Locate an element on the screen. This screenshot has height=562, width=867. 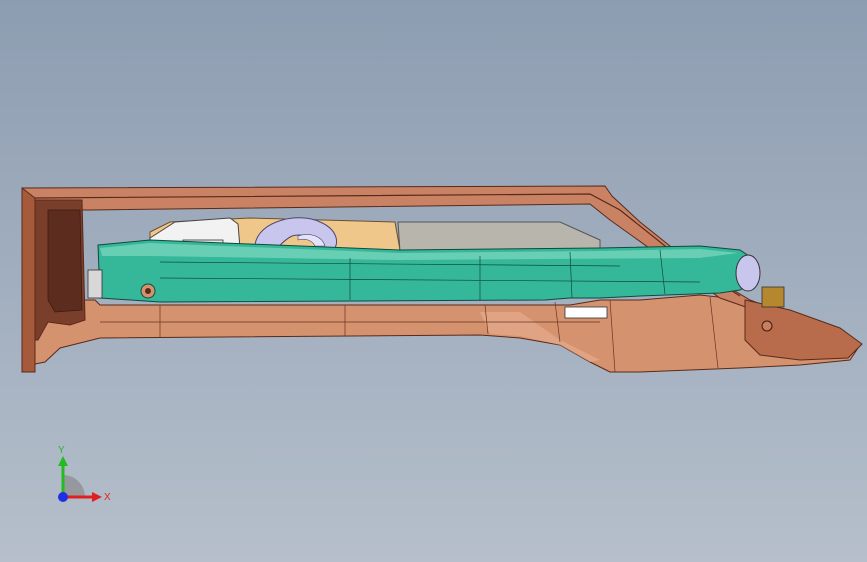
right-connector is located at coordinates (773, 297).